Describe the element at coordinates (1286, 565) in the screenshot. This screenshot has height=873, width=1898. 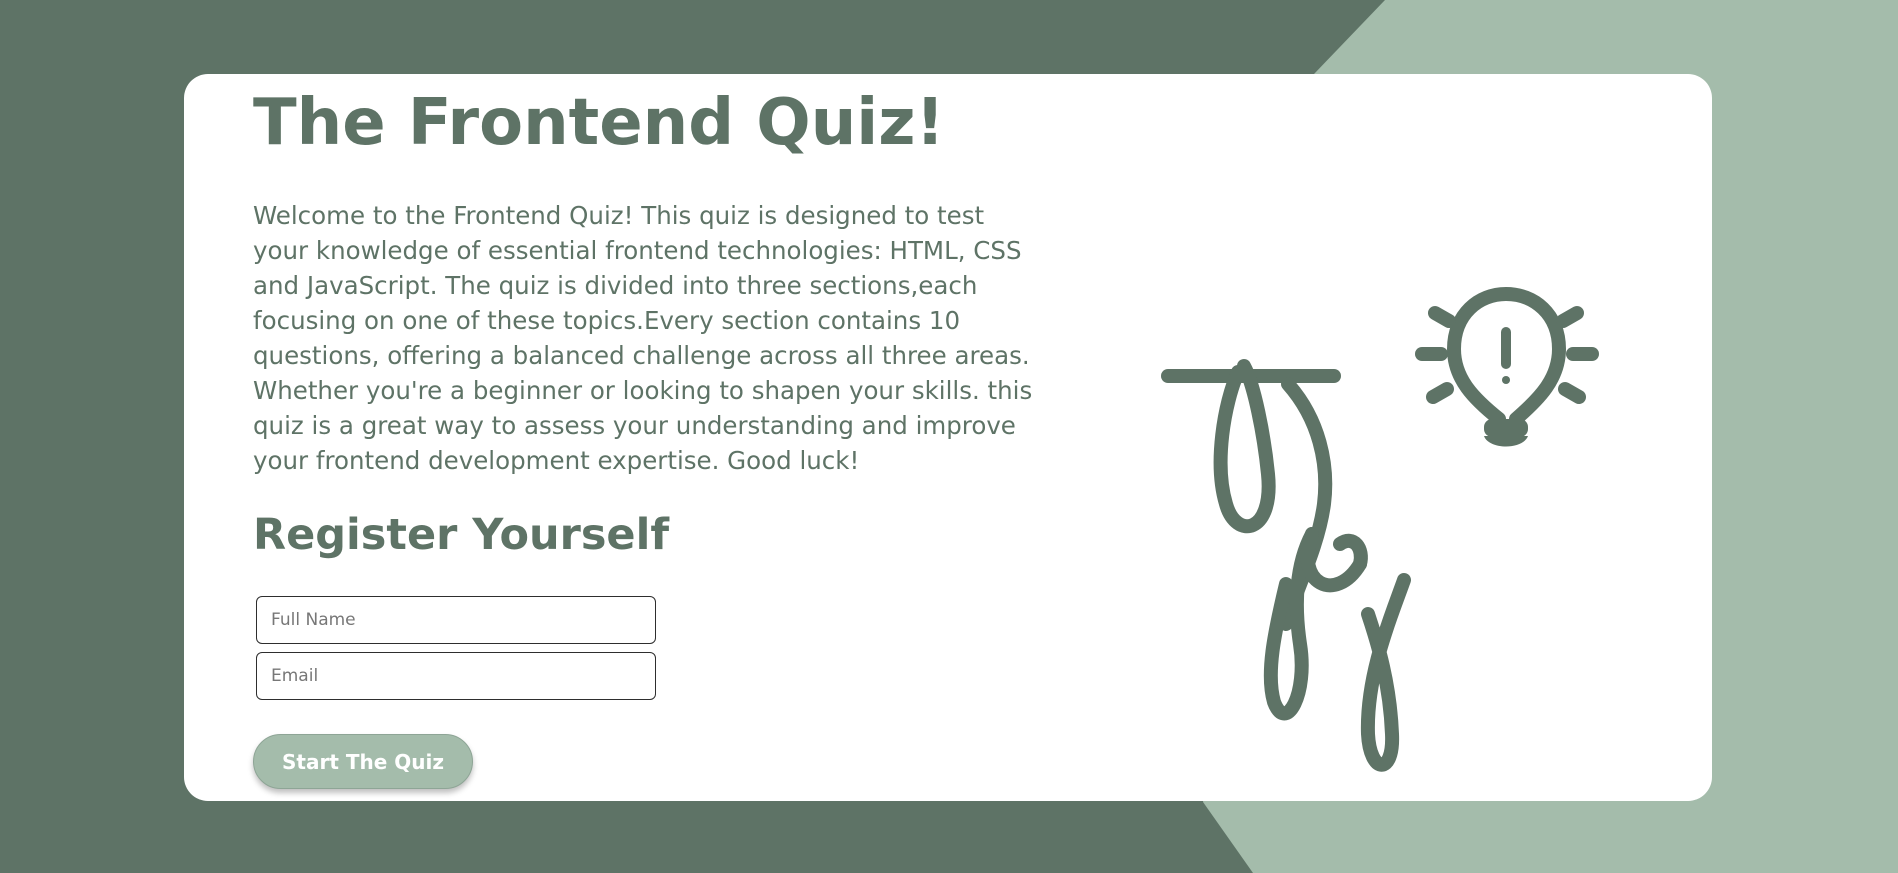
I see `tfq-logo-icon` at that location.